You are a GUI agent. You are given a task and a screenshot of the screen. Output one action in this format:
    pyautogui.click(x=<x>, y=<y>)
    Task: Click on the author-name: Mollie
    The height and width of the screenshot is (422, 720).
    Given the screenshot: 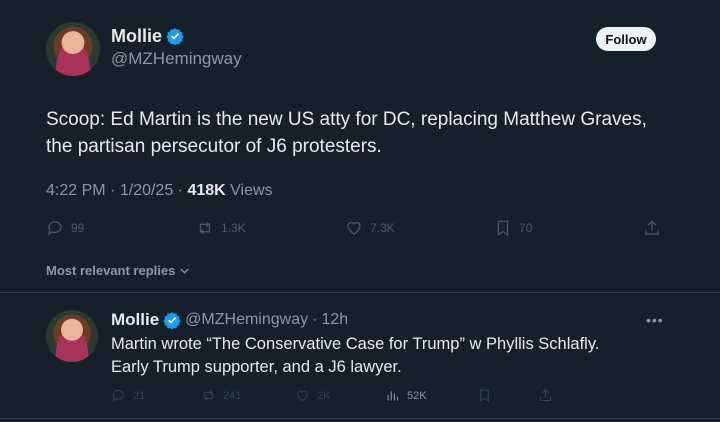 What is the action you would take?
    pyautogui.click(x=136, y=36)
    